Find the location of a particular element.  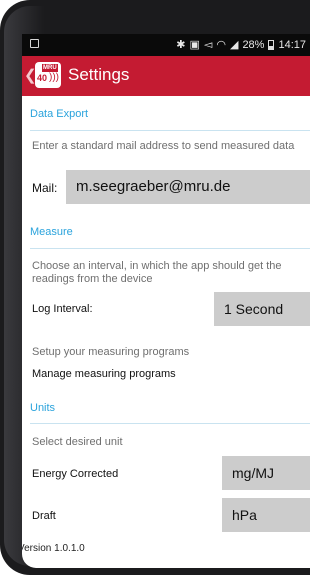

log-interval-label: Log Interval: is located at coordinates (62, 309).